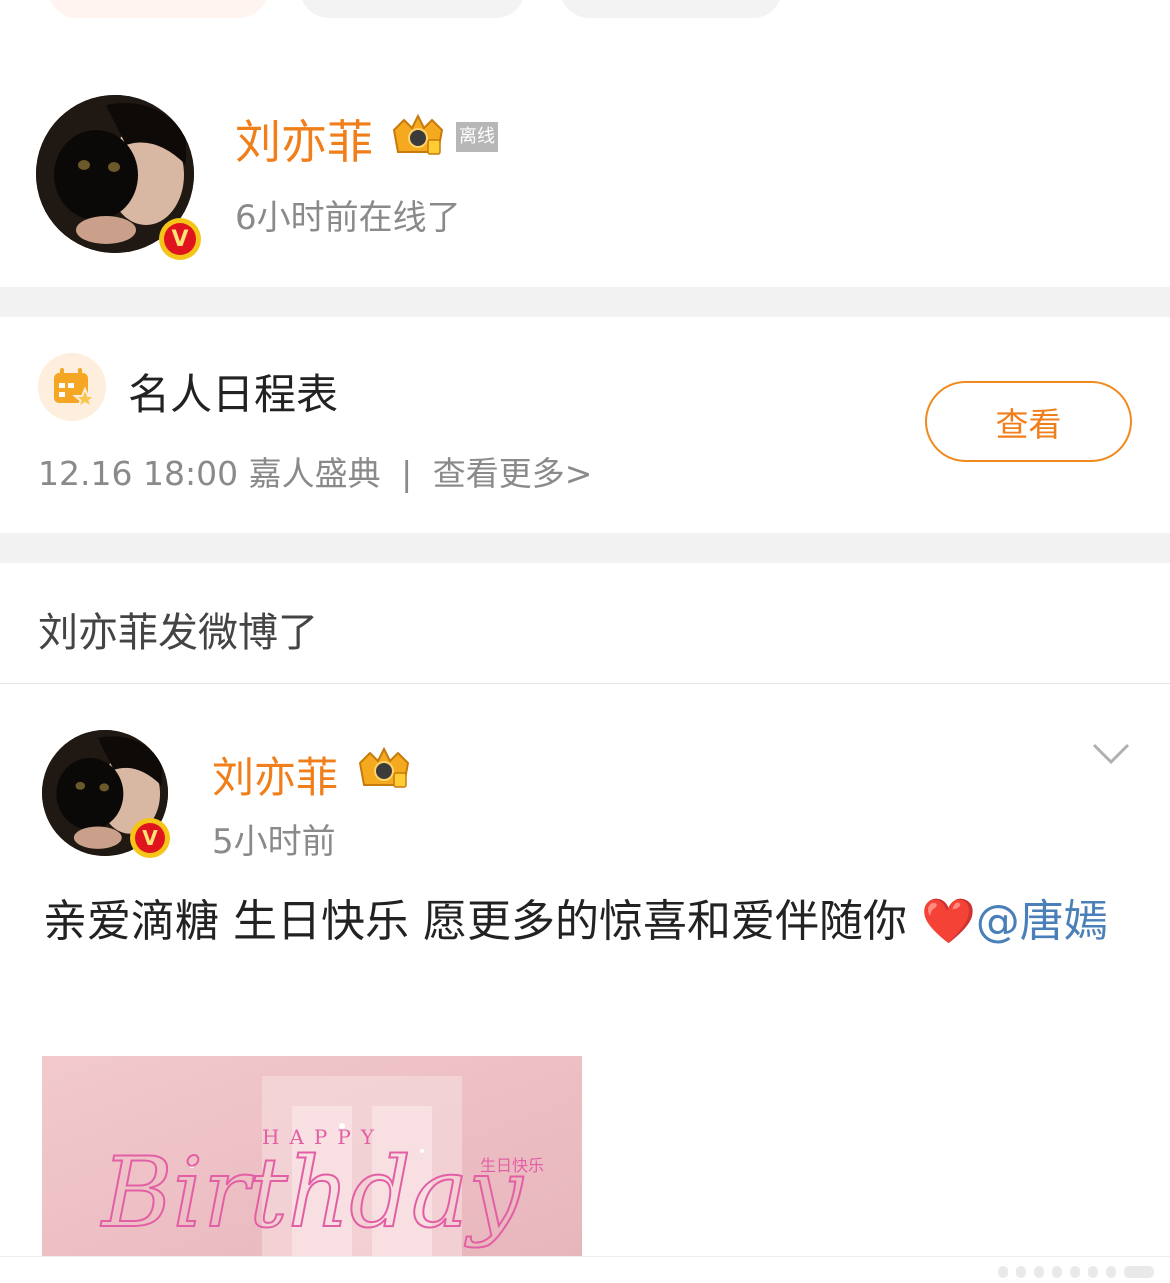 Image resolution: width=1170 pixels, height=1283 pixels. What do you see at coordinates (482, 921) in the screenshot?
I see `post-body: 亲爱滴糖 生日快乐 愿更多的惊喜和爱伴随你` at bounding box center [482, 921].